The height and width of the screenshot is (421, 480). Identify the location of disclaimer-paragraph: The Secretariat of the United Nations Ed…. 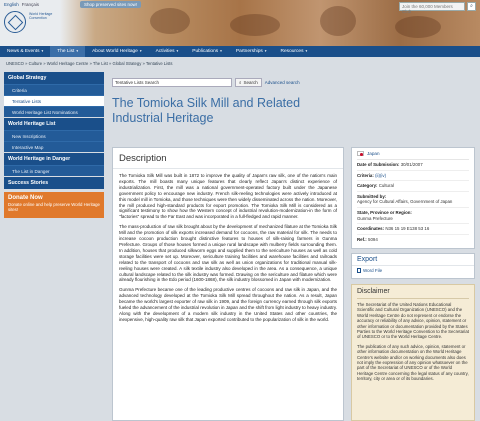
(413, 321).